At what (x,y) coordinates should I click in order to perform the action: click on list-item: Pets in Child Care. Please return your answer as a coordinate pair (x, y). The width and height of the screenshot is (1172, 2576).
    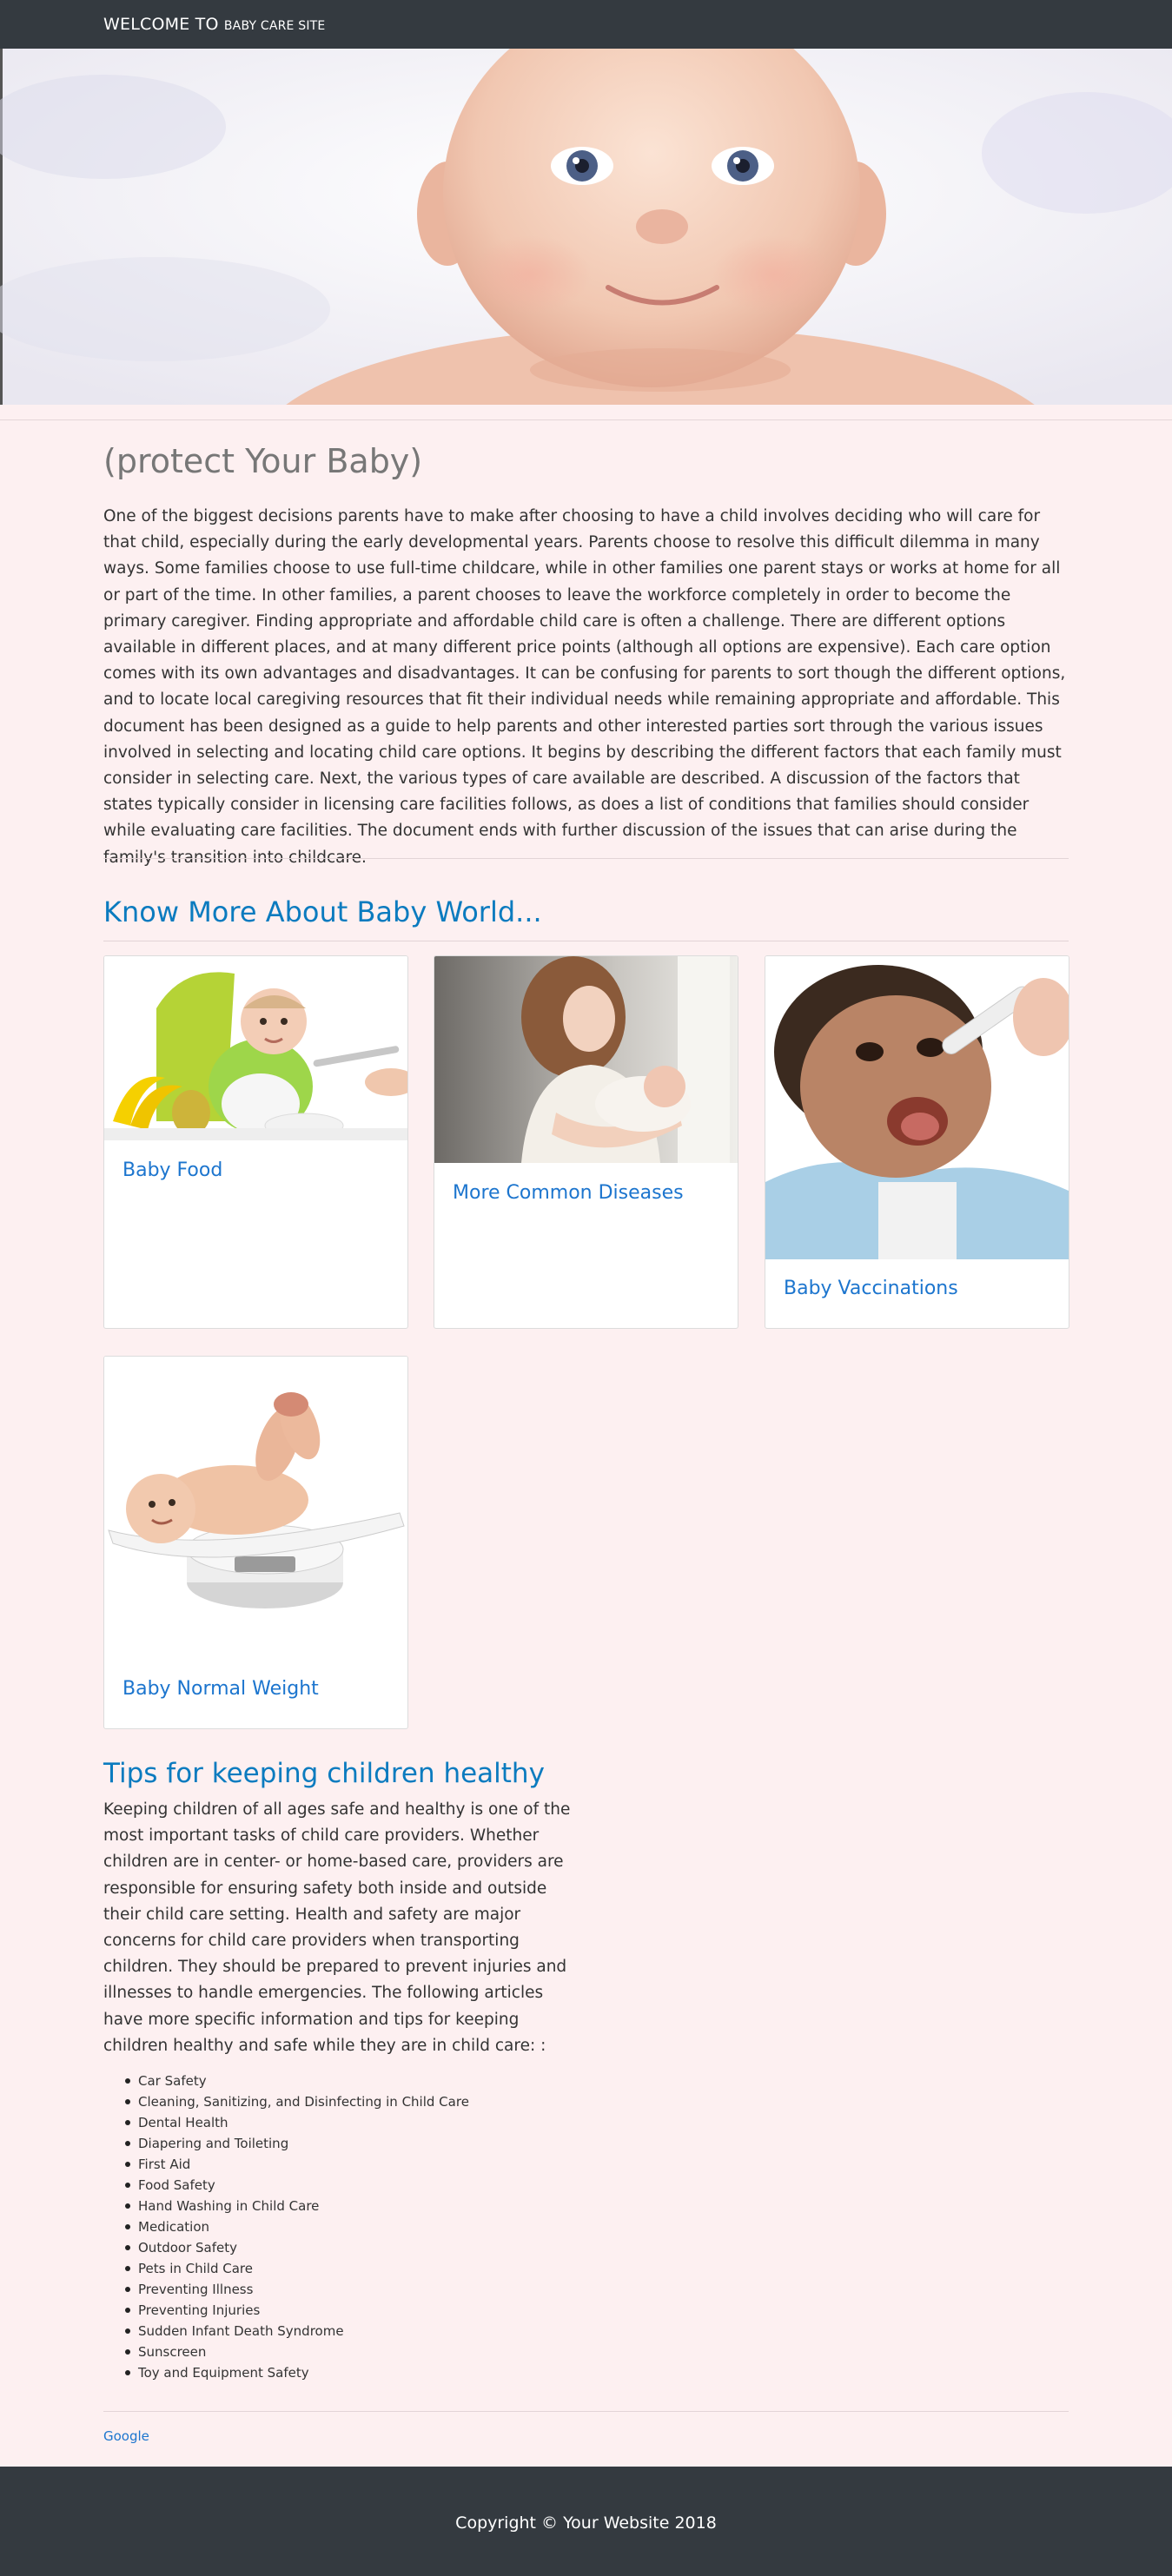
    Looking at the image, I should click on (297, 2268).